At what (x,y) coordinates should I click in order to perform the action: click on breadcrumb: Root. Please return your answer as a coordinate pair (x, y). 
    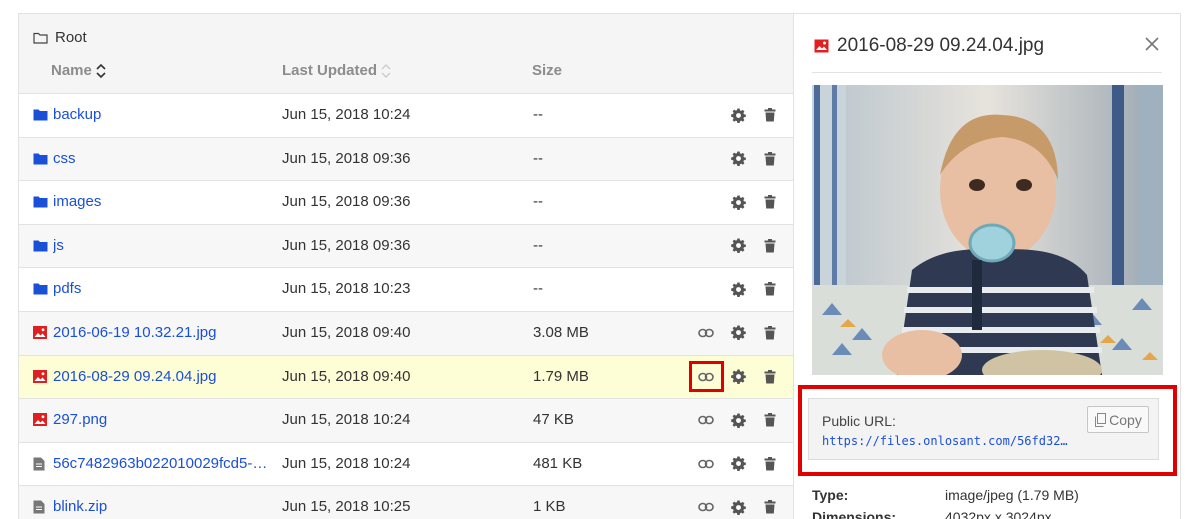
    Looking at the image, I should click on (60, 37).